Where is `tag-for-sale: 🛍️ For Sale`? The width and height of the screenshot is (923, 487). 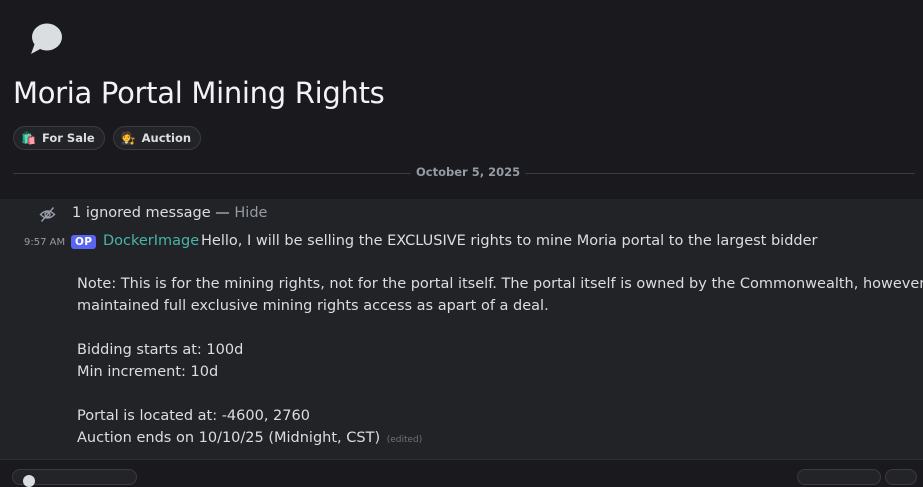
tag-for-sale: 🛍️ For Sale is located at coordinates (59, 138).